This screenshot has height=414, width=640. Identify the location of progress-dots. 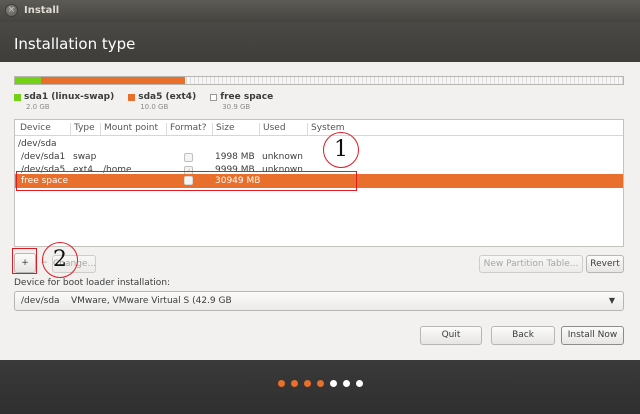
(320, 383).